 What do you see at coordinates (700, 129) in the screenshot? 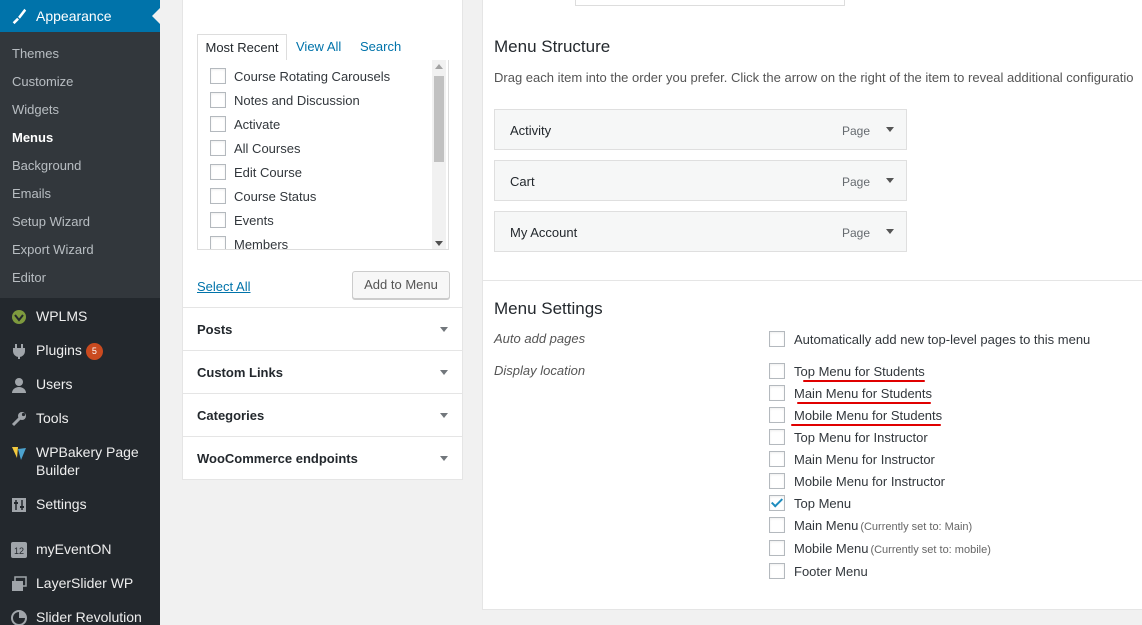
I see `menu-item-activity: Activity Page` at bounding box center [700, 129].